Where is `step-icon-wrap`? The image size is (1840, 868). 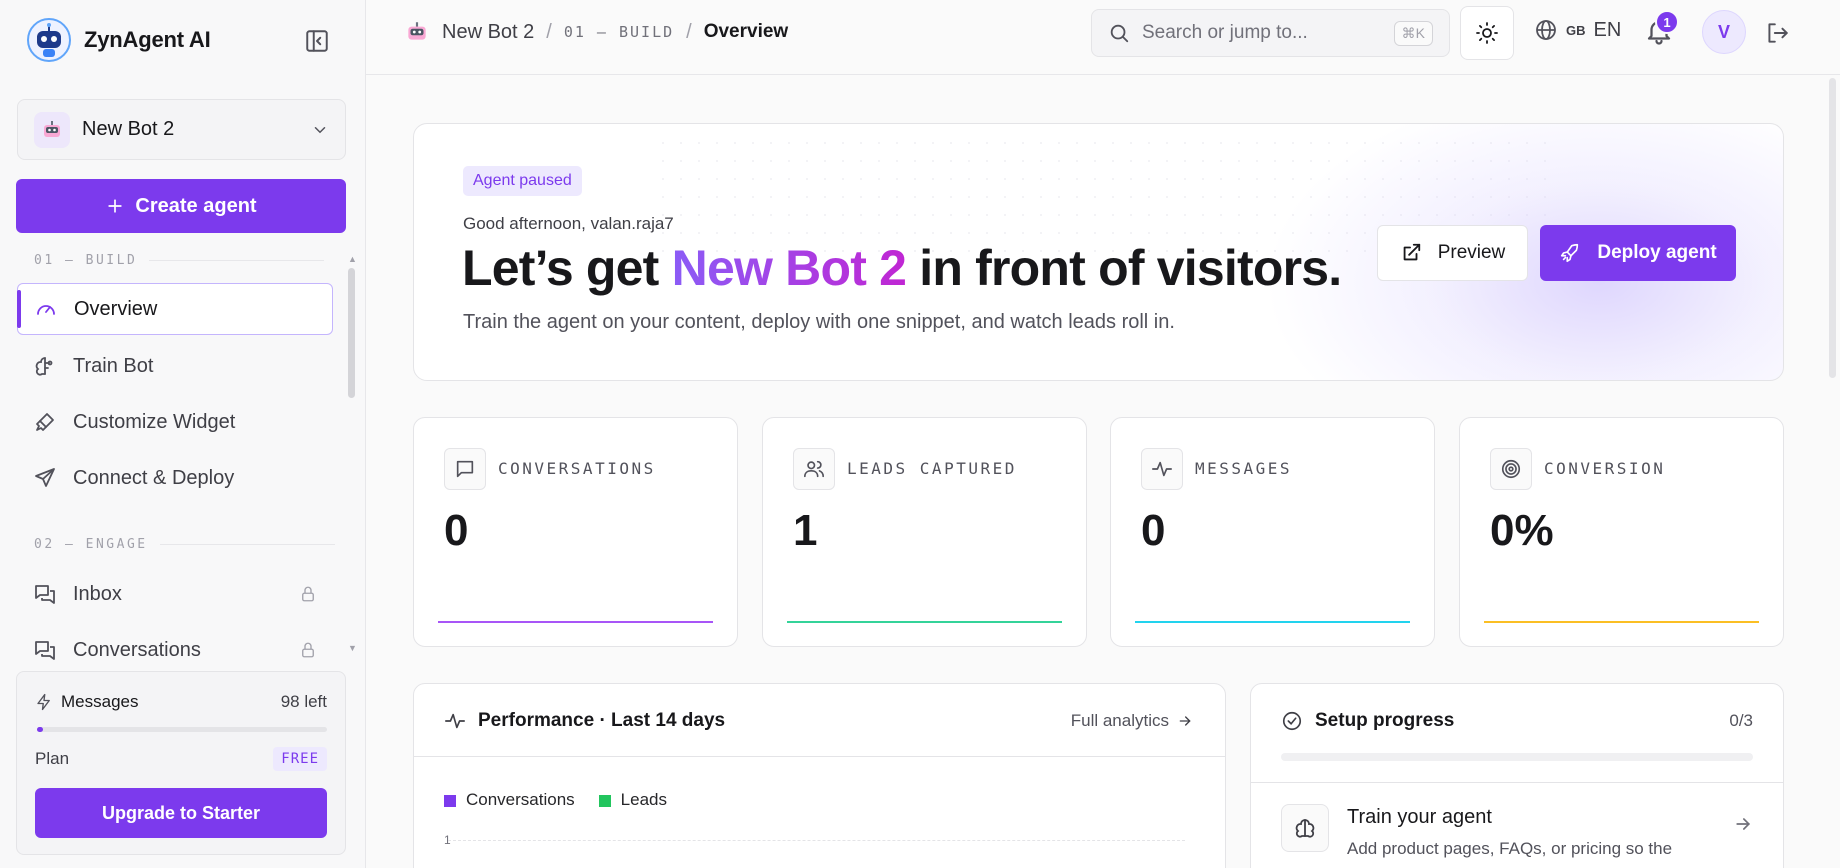
step-icon-wrap is located at coordinates (1305, 828).